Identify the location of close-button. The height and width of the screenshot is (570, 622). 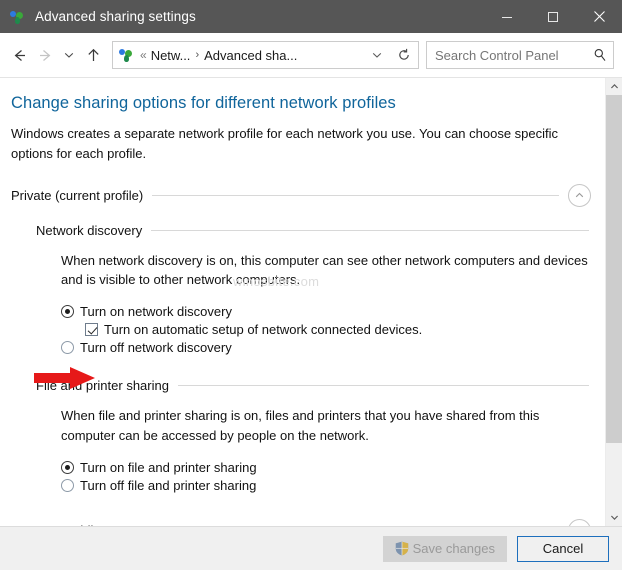
(599, 16).